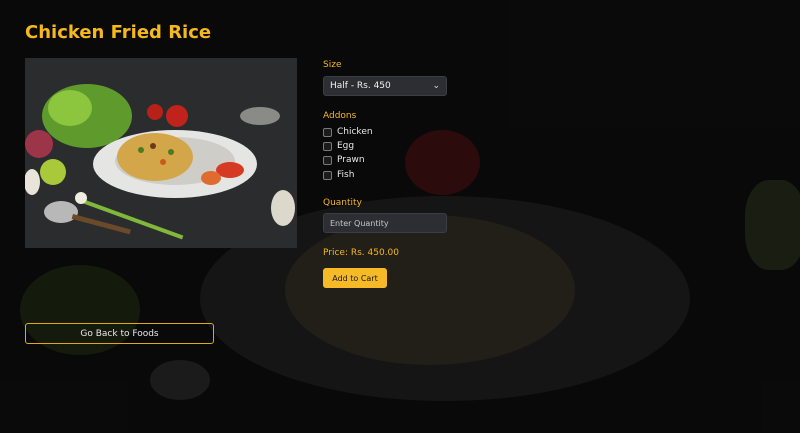 The width and height of the screenshot is (800, 433). Describe the element at coordinates (385, 223) in the screenshot. I see `quantity-input` at that location.